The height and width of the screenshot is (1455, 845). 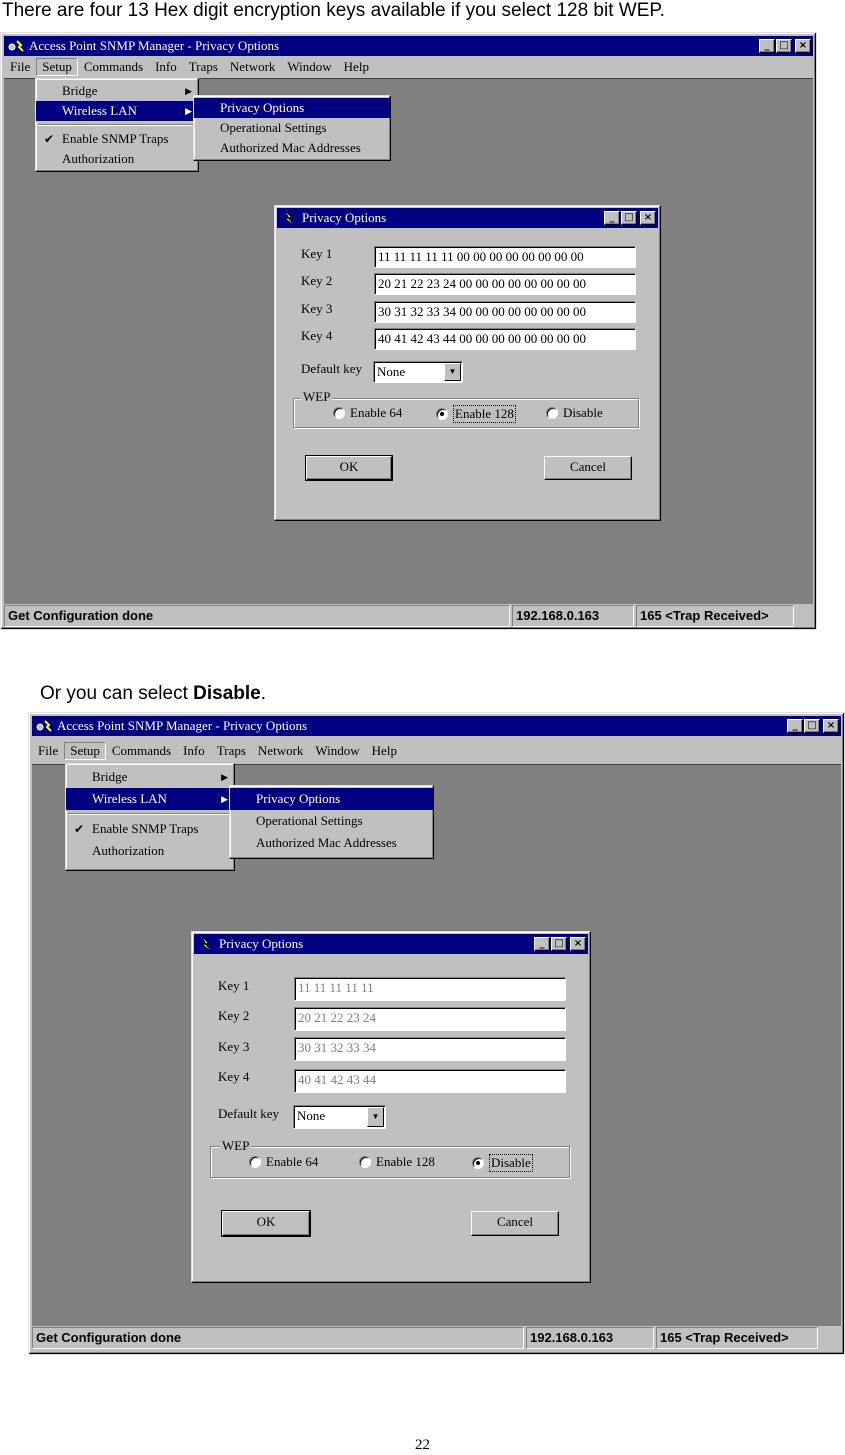 What do you see at coordinates (430, 1081) in the screenshot?
I see `key4-input: 40 41 42 43 44` at bounding box center [430, 1081].